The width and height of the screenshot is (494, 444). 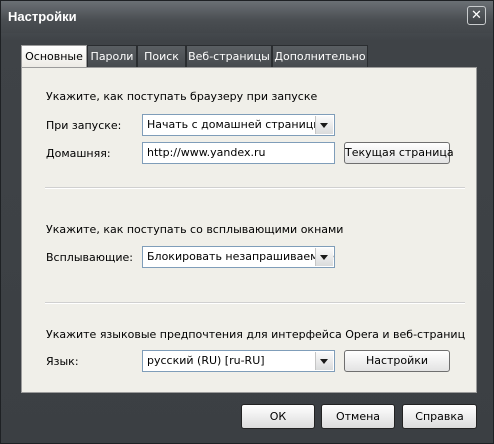 I want to click on language-select: русский (RU) [ru-RU], so click(x=238, y=361).